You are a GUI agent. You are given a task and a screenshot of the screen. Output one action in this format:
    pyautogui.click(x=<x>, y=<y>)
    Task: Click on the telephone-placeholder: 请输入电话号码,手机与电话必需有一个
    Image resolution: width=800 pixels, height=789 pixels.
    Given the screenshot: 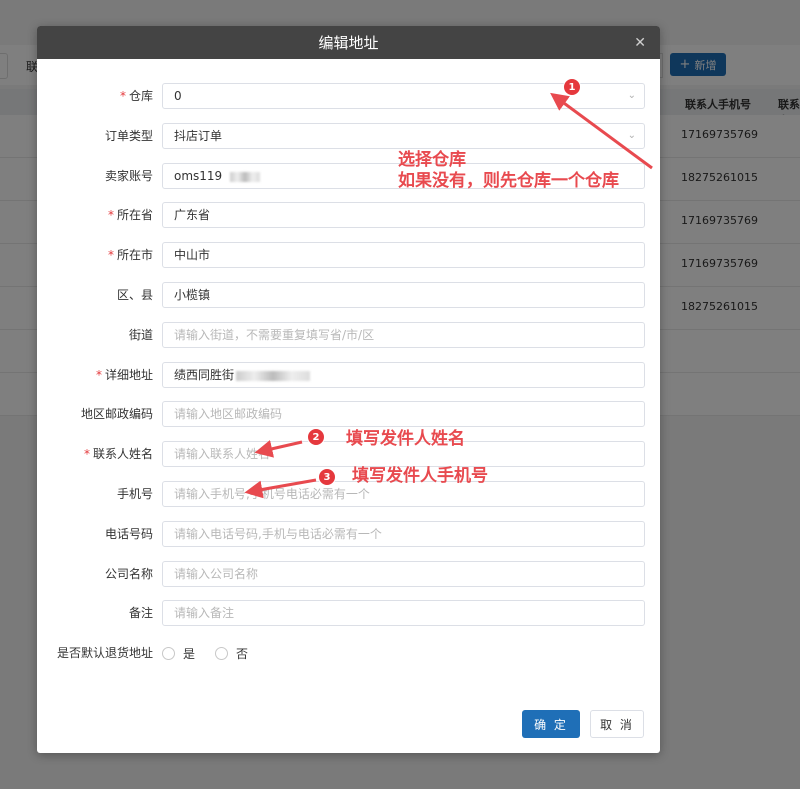 What is the action you would take?
    pyautogui.click(x=278, y=534)
    